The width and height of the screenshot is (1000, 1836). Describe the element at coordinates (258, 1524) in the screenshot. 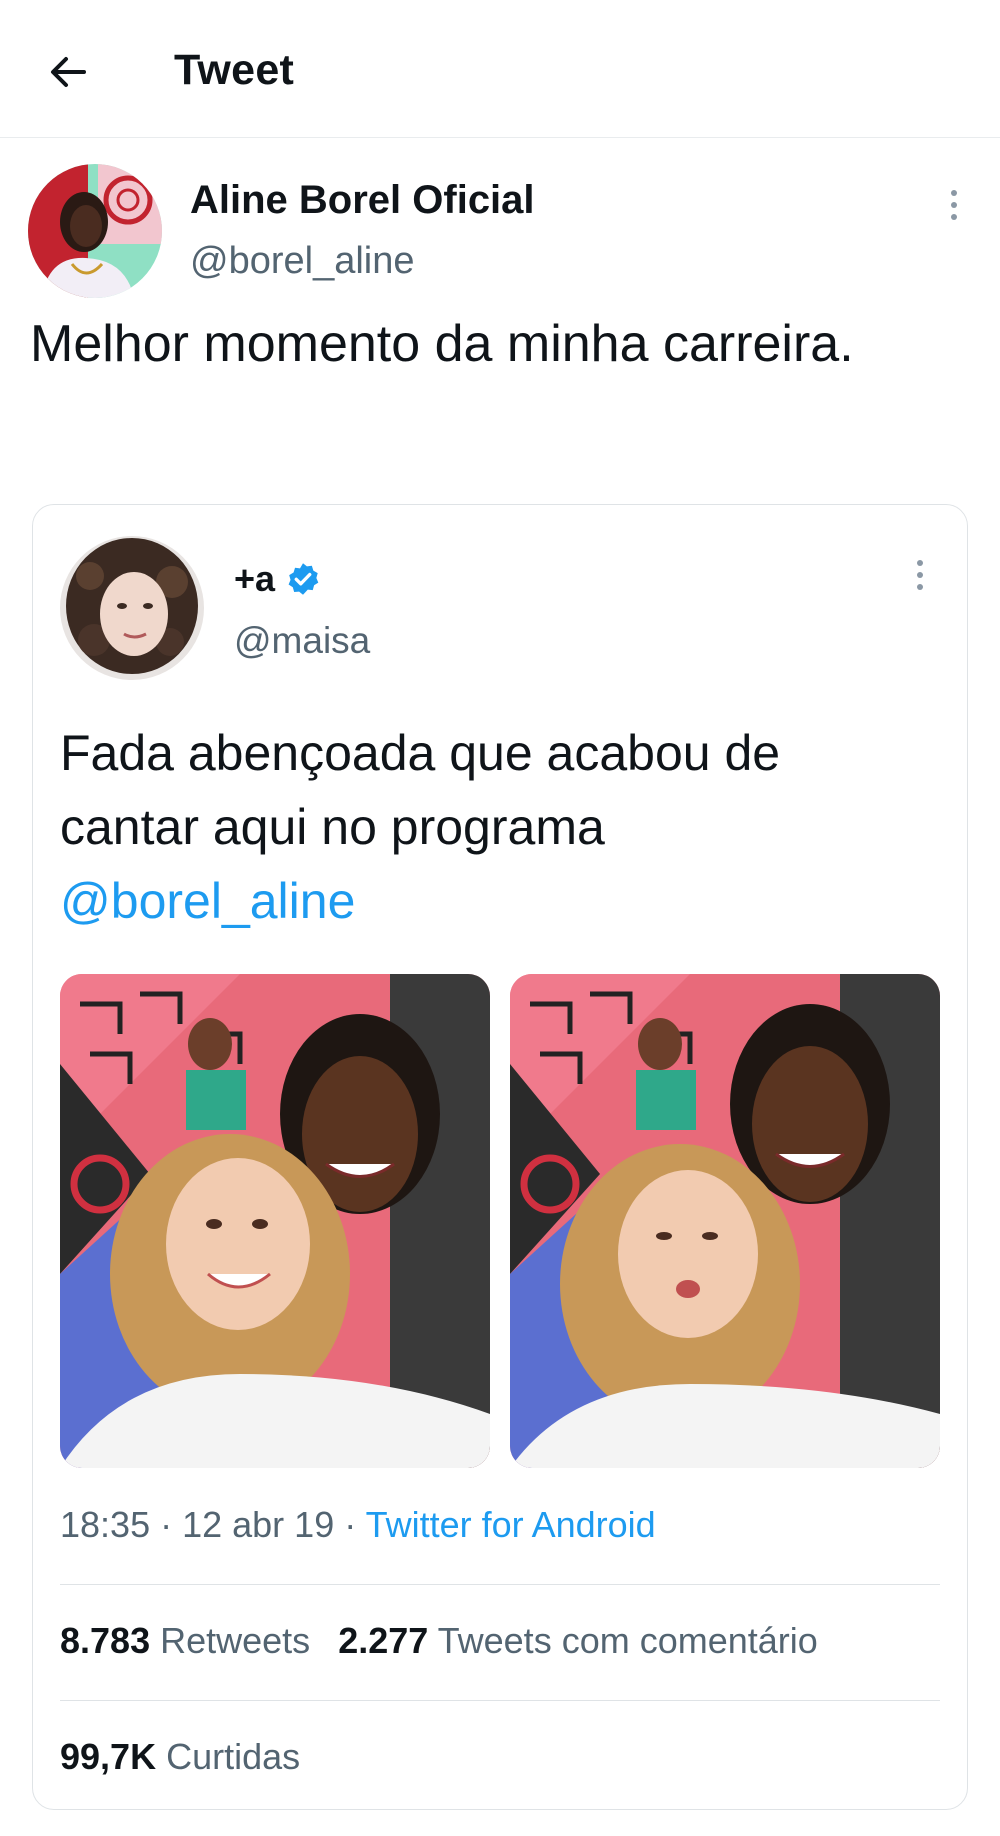

I see `tweet-date: 12 abr 19` at that location.